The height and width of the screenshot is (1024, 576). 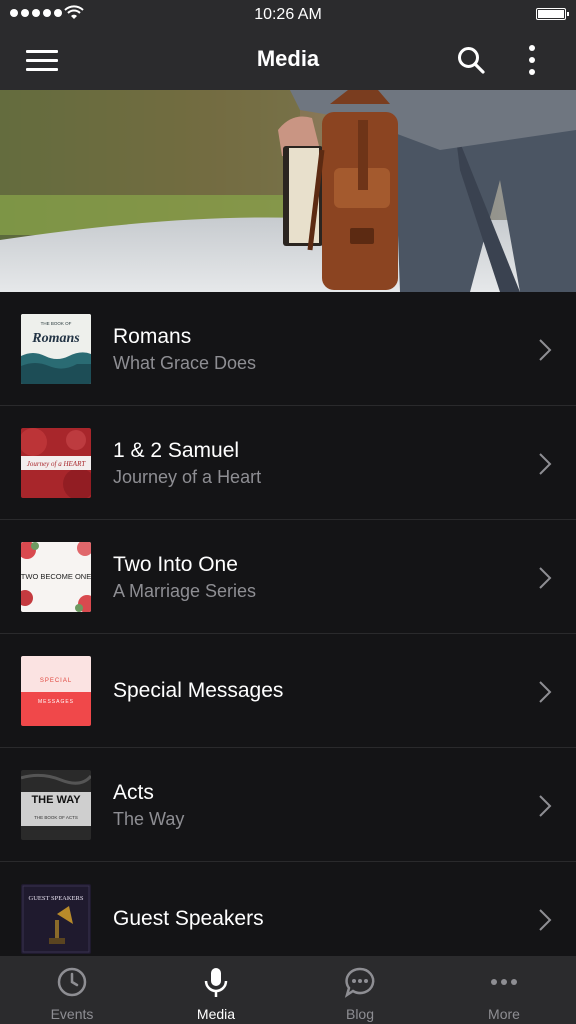 I want to click on battery-icon, so click(x=552, y=14).